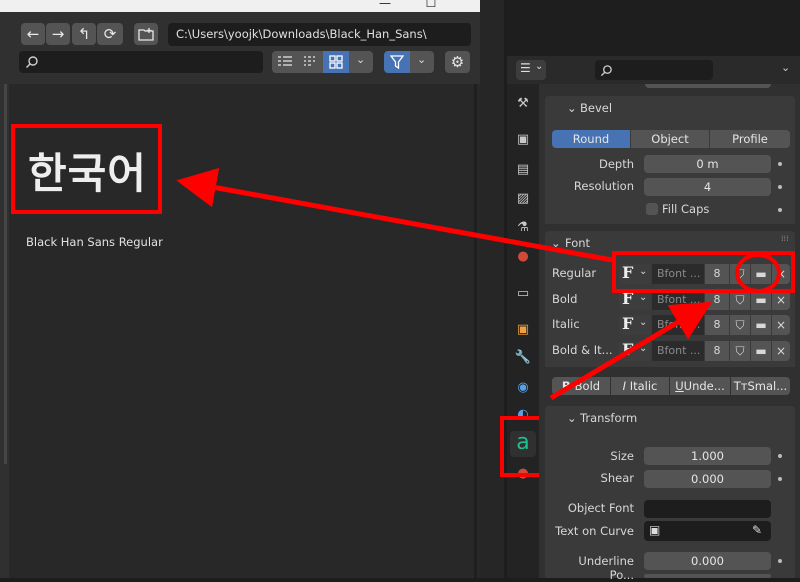  I want to click on arrow-to-preview, so click(394, 215).